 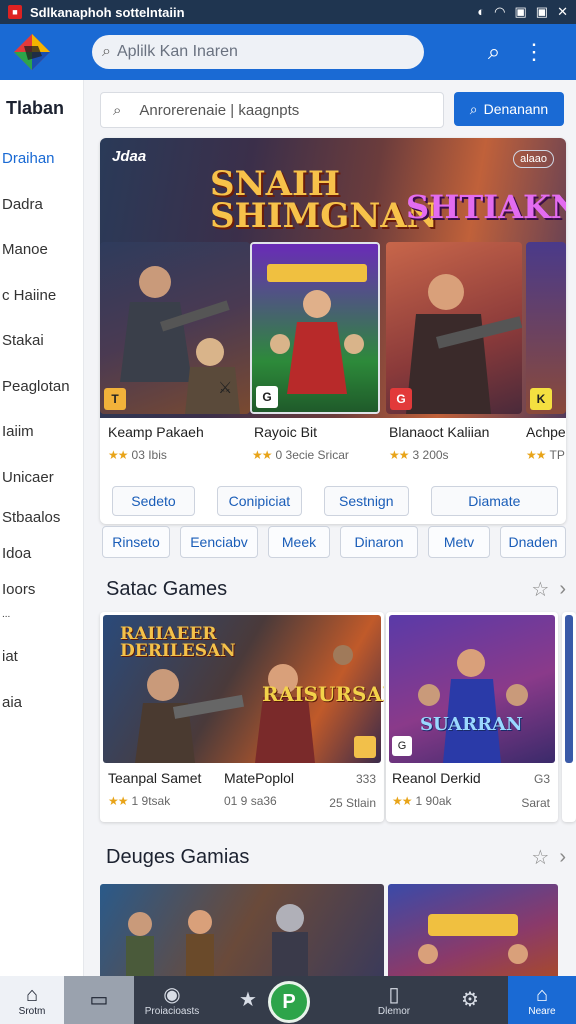 I want to click on game-card-title: MatePoplol, so click(x=259, y=778).